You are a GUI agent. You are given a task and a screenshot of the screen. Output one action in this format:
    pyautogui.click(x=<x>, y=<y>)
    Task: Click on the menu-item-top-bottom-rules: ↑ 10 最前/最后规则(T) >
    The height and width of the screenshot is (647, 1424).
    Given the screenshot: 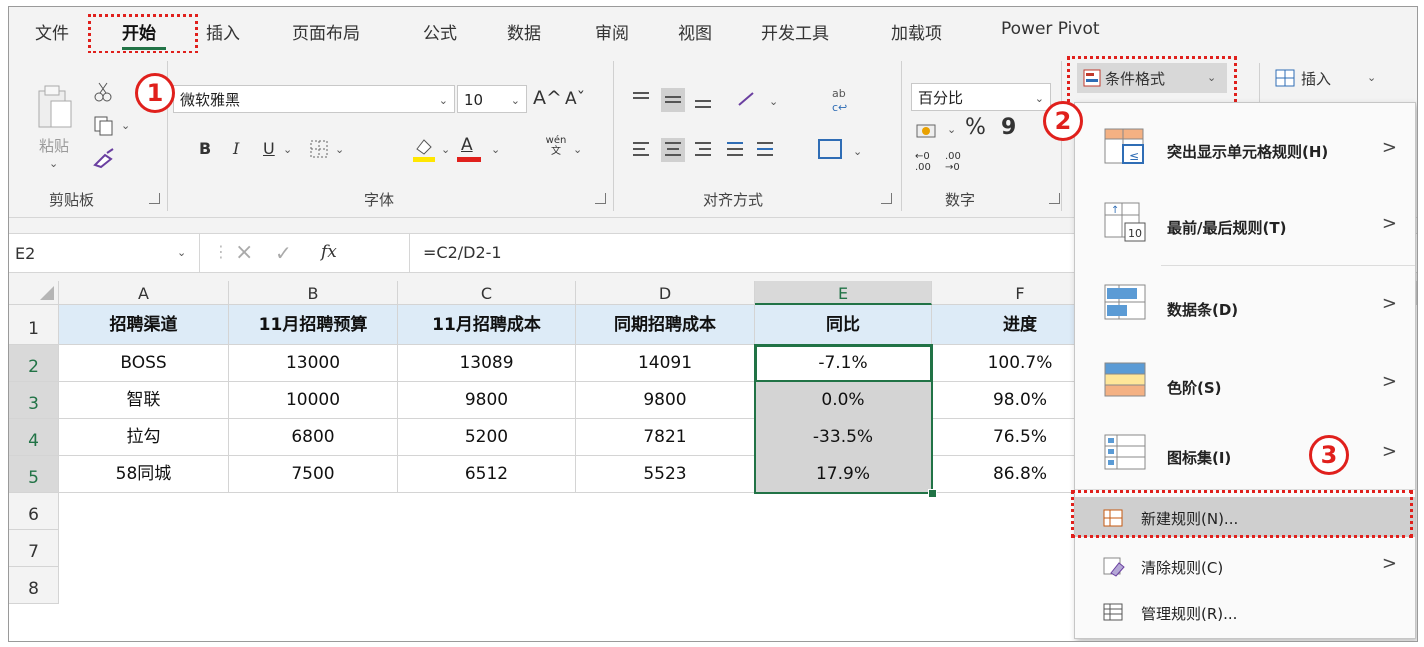 What is the action you would take?
    pyautogui.click(x=1245, y=225)
    